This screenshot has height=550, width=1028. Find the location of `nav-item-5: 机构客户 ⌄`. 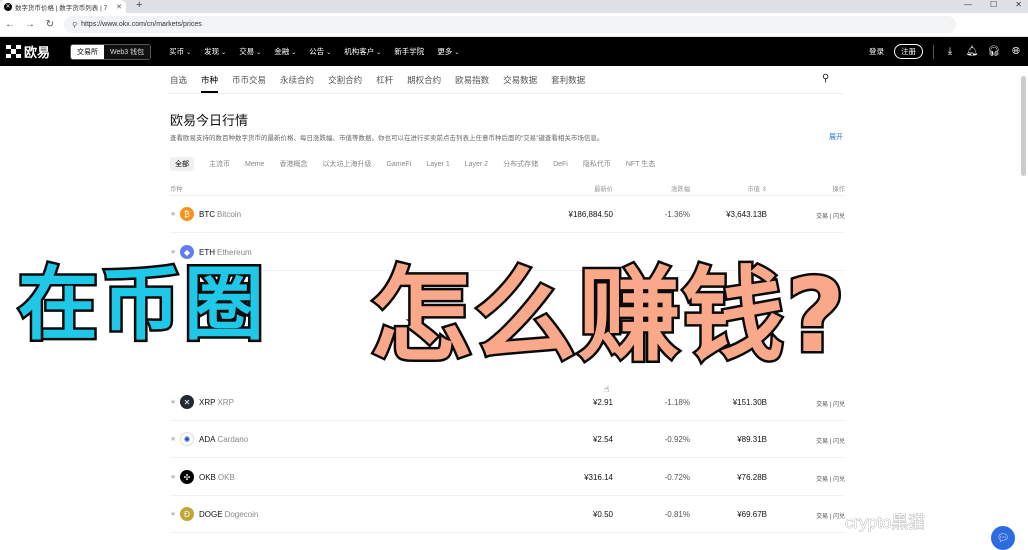

nav-item-5: 机构客户 ⌄ is located at coordinates (362, 51).